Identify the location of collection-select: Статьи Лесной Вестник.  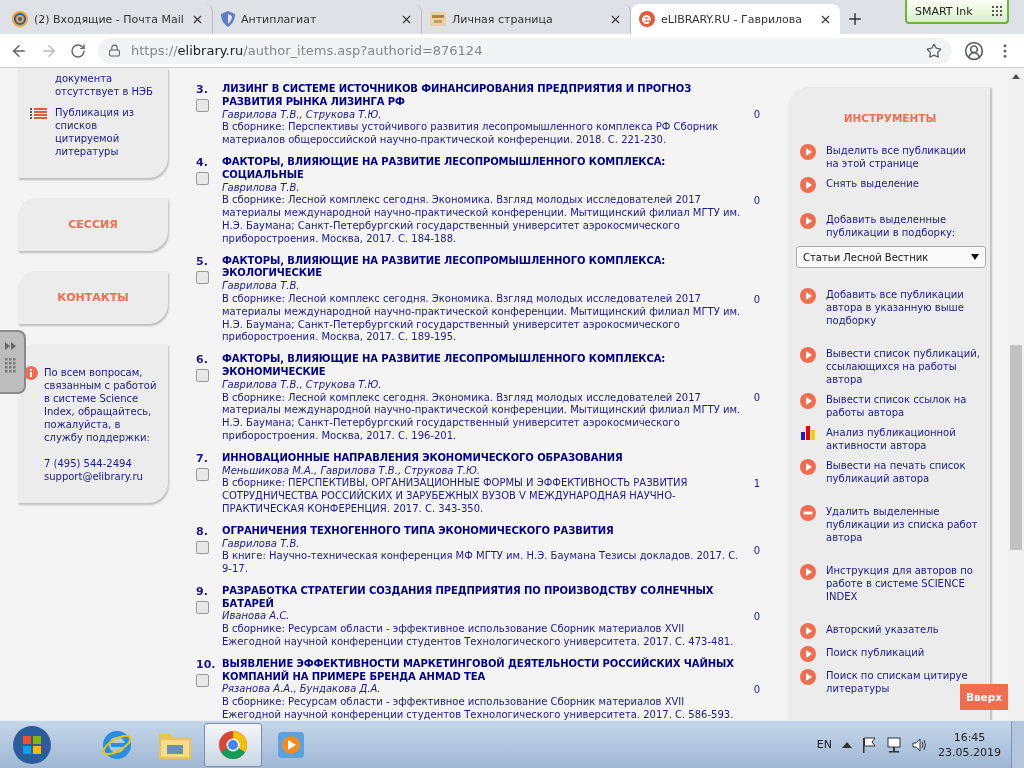
(891, 257).